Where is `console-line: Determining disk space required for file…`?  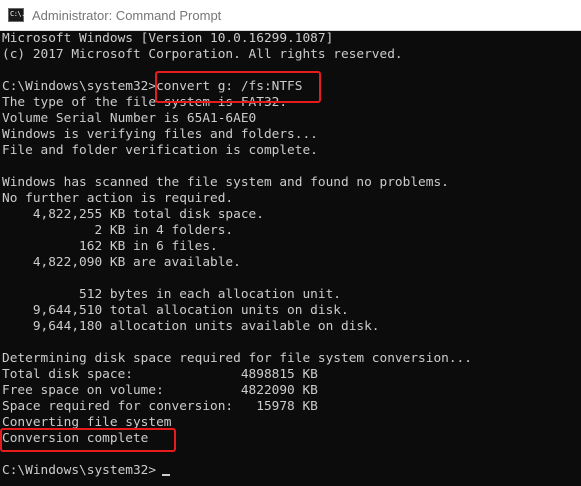
console-line: Determining disk space required for file… is located at coordinates (237, 358).